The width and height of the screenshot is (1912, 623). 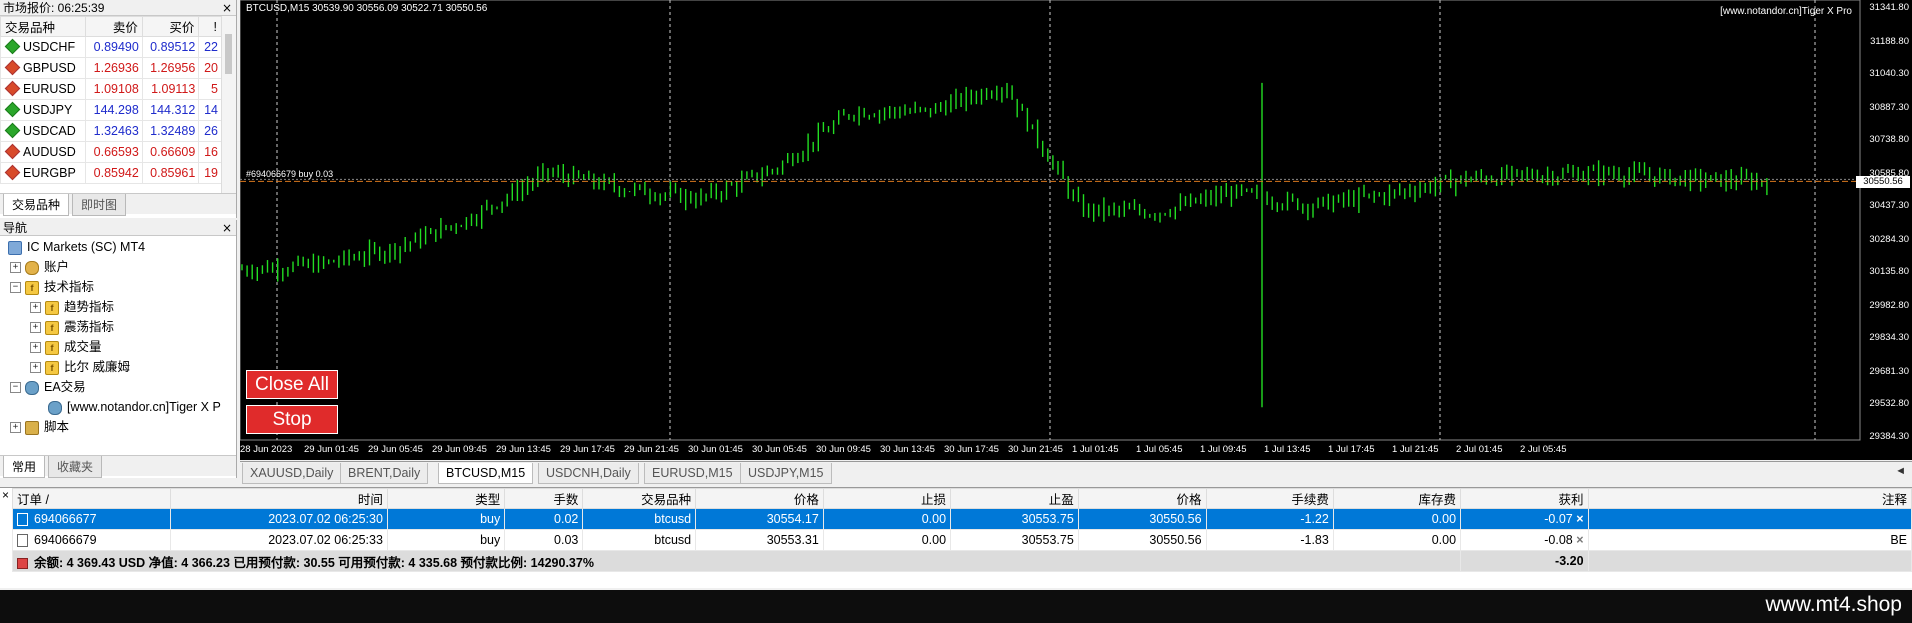 What do you see at coordinates (99, 205) in the screenshot?
I see `tab-tick-chart: 即时图` at bounding box center [99, 205].